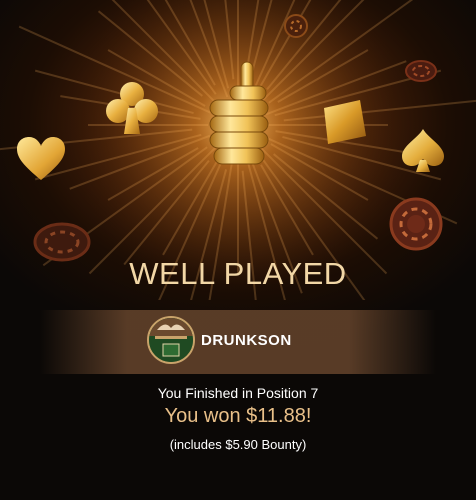 The image size is (476, 500). What do you see at coordinates (345, 122) in the screenshot?
I see `diamond-icon` at bounding box center [345, 122].